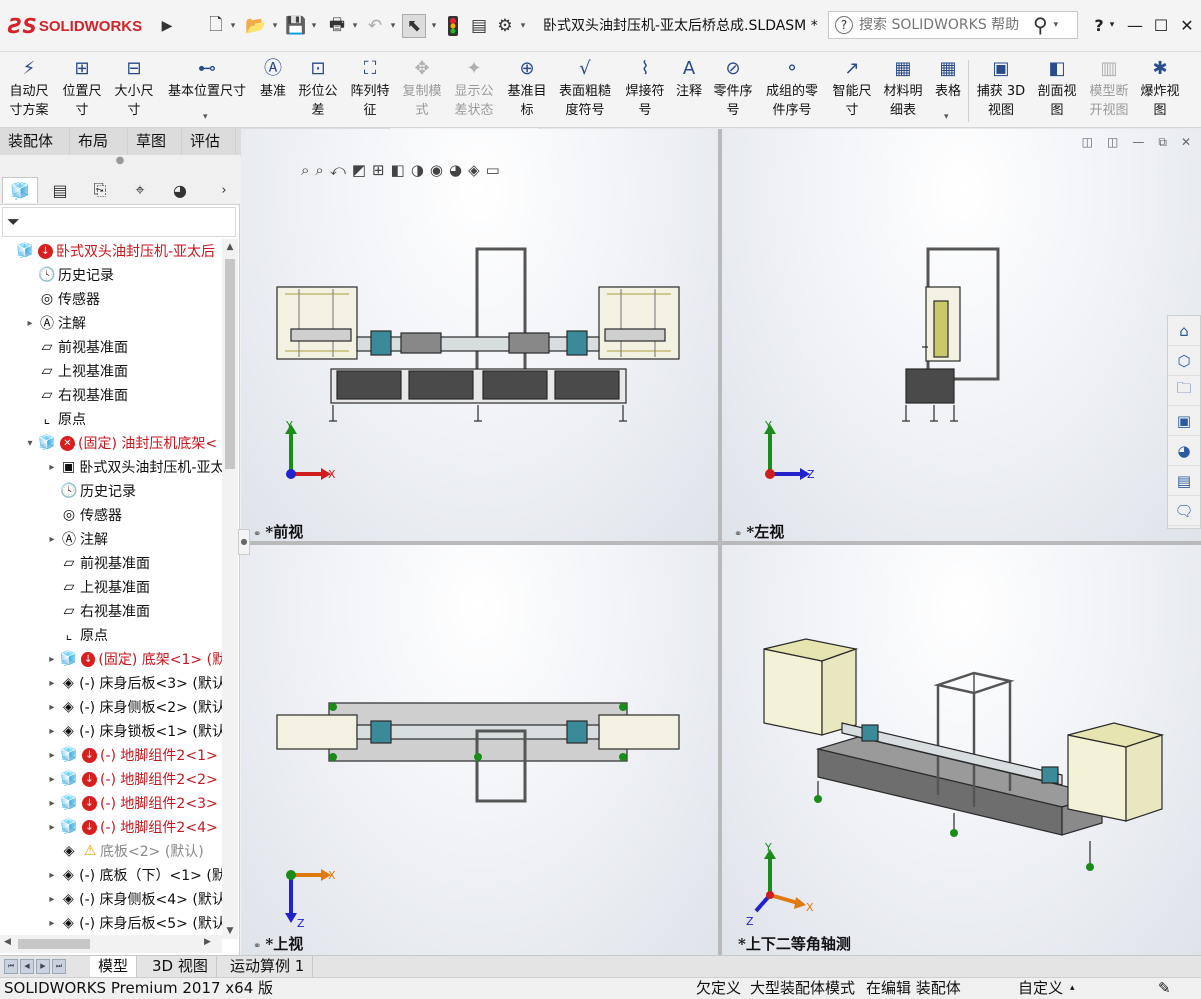 The image size is (1201, 999). What do you see at coordinates (474, 88) in the screenshot?
I see `cmd-button-show-tolerance-status: ✦ 显示公 差状态` at bounding box center [474, 88].